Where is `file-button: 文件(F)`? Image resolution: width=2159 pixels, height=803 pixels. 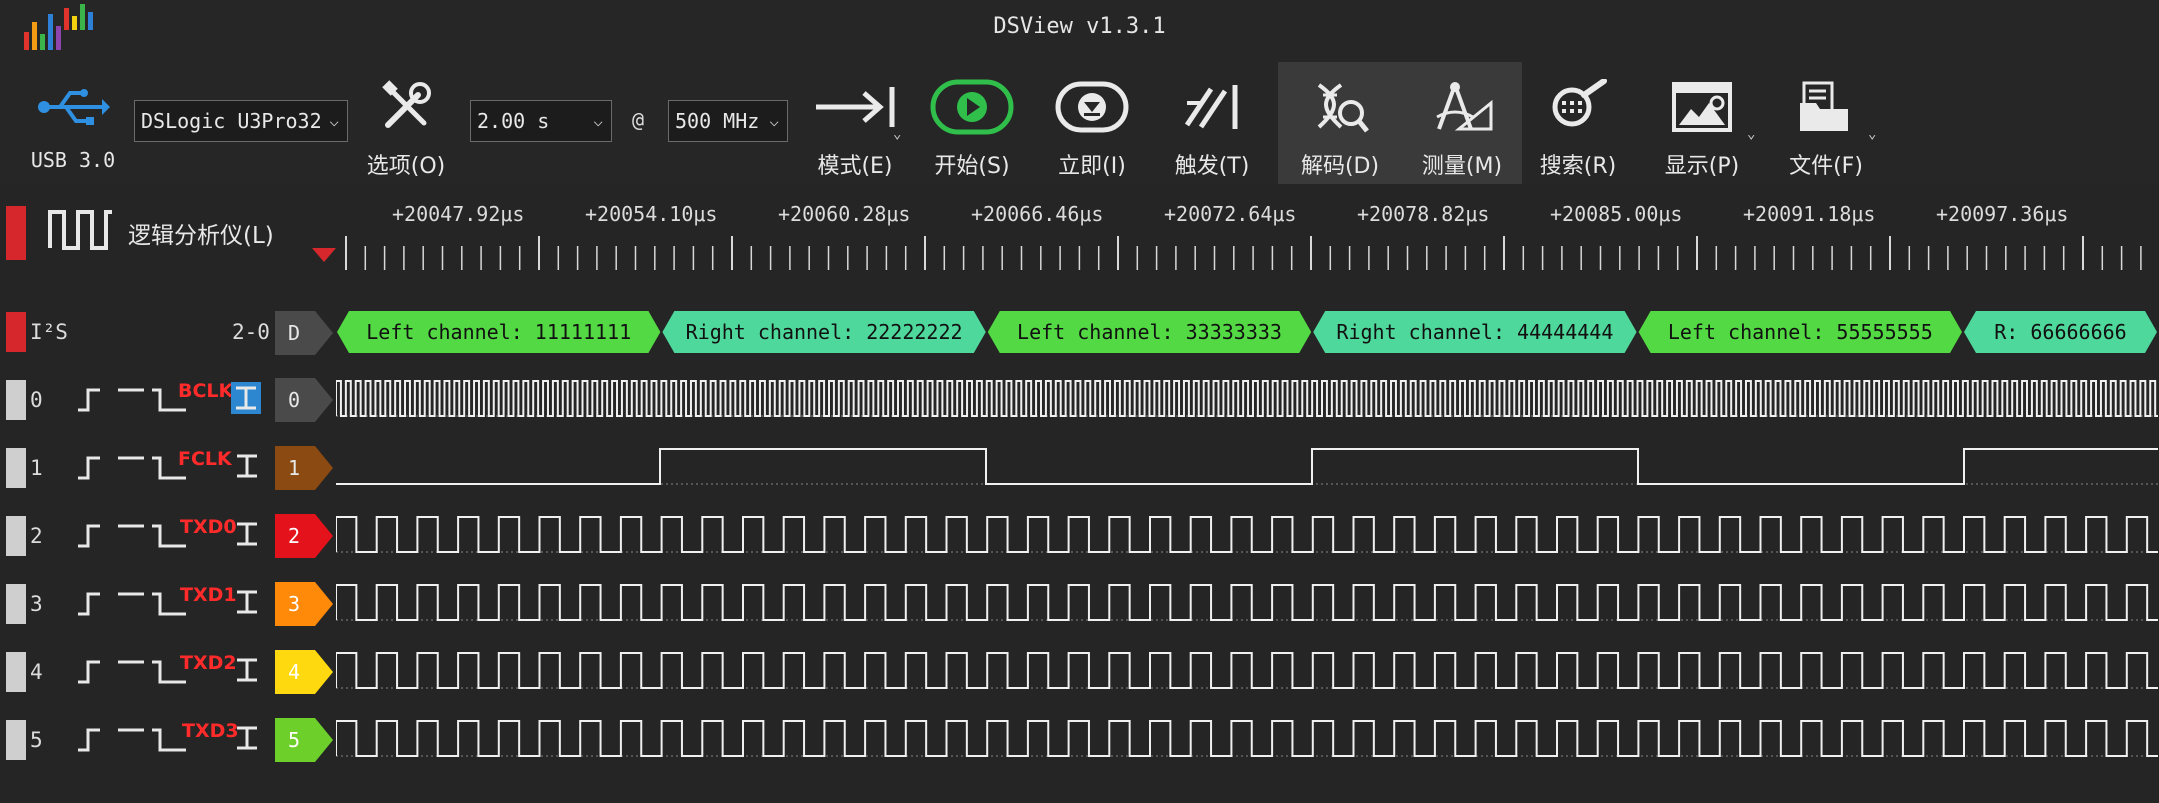
file-button: 文件(F) is located at coordinates (1826, 123).